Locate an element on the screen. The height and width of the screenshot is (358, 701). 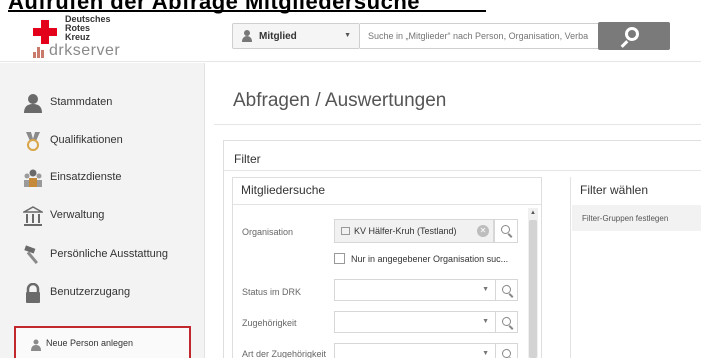
new-person-button: Neue Person anlegen is located at coordinates (102, 342).